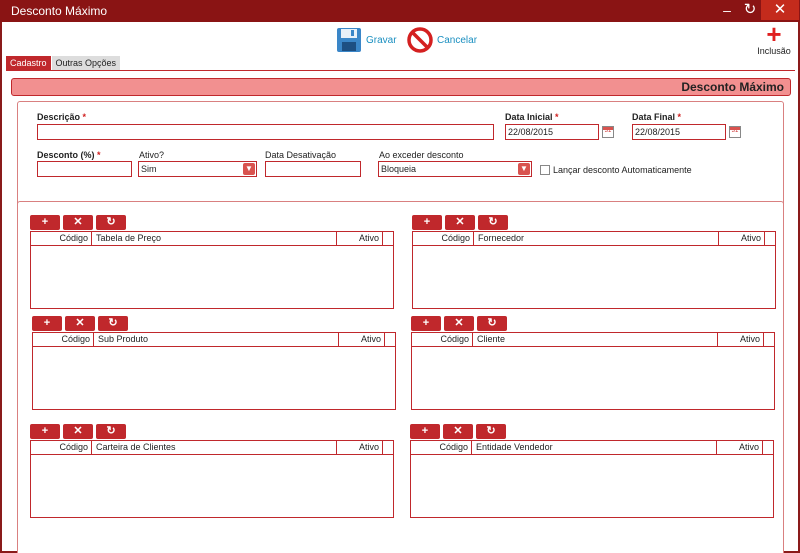 The height and width of the screenshot is (553, 800). What do you see at coordinates (457, 40) in the screenshot?
I see `cancel-label: Cancelar` at bounding box center [457, 40].